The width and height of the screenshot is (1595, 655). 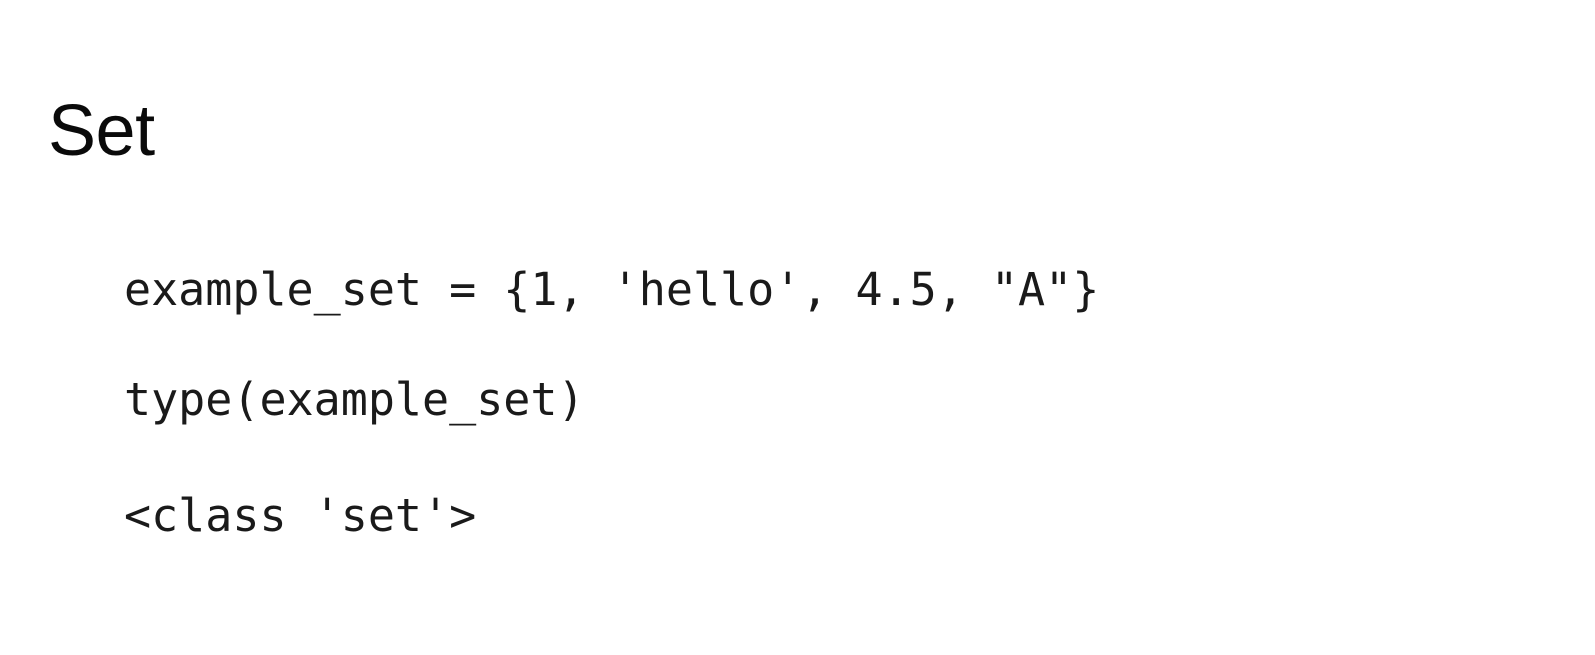 What do you see at coordinates (300, 515) in the screenshot?
I see `code-line-output: <class 'set'>` at bounding box center [300, 515].